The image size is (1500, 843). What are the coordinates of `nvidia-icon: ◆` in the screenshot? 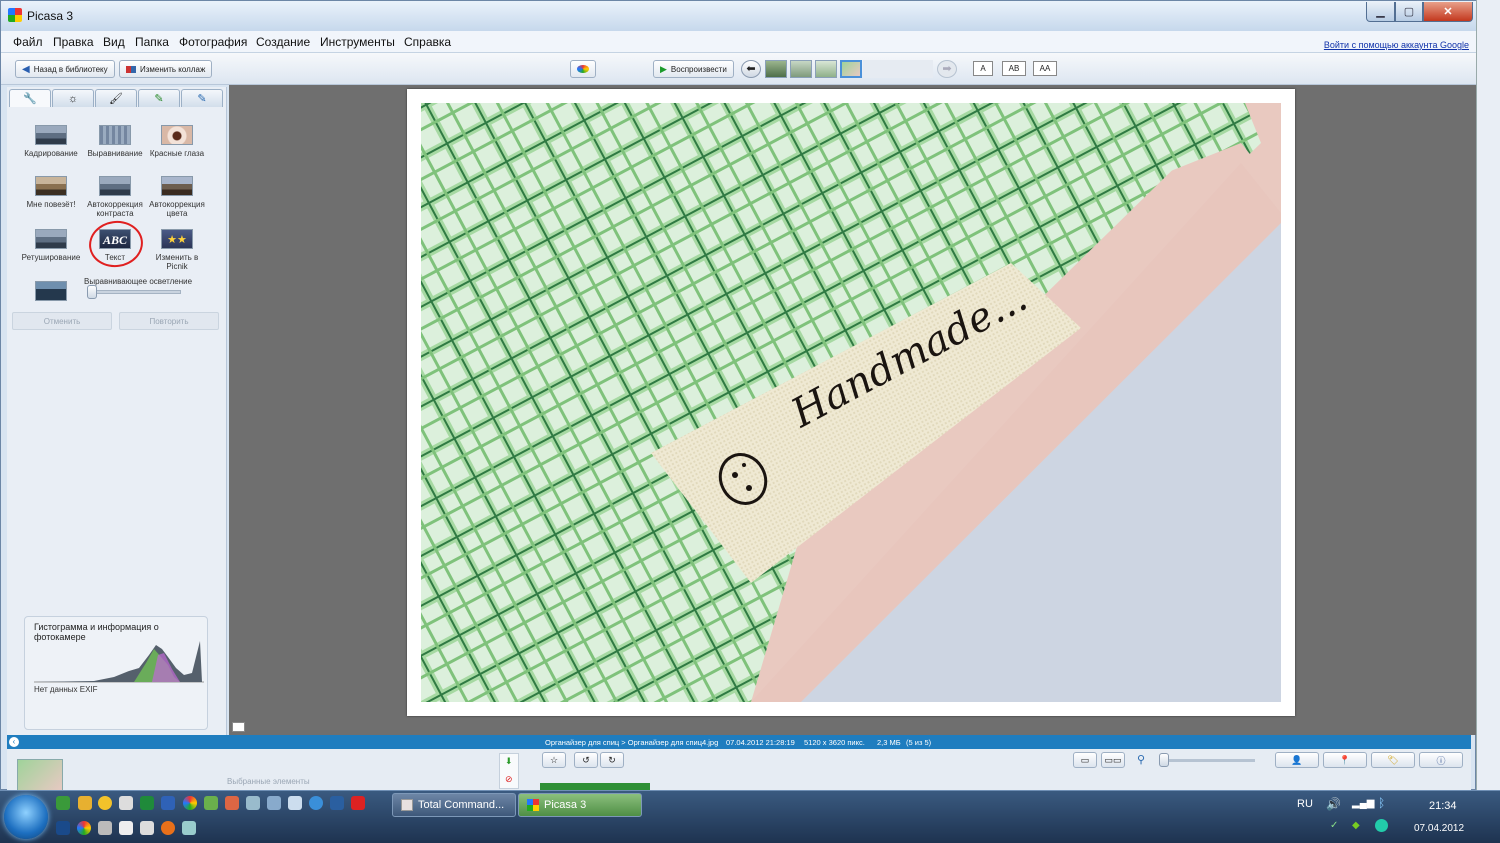 It's located at (1356, 825).